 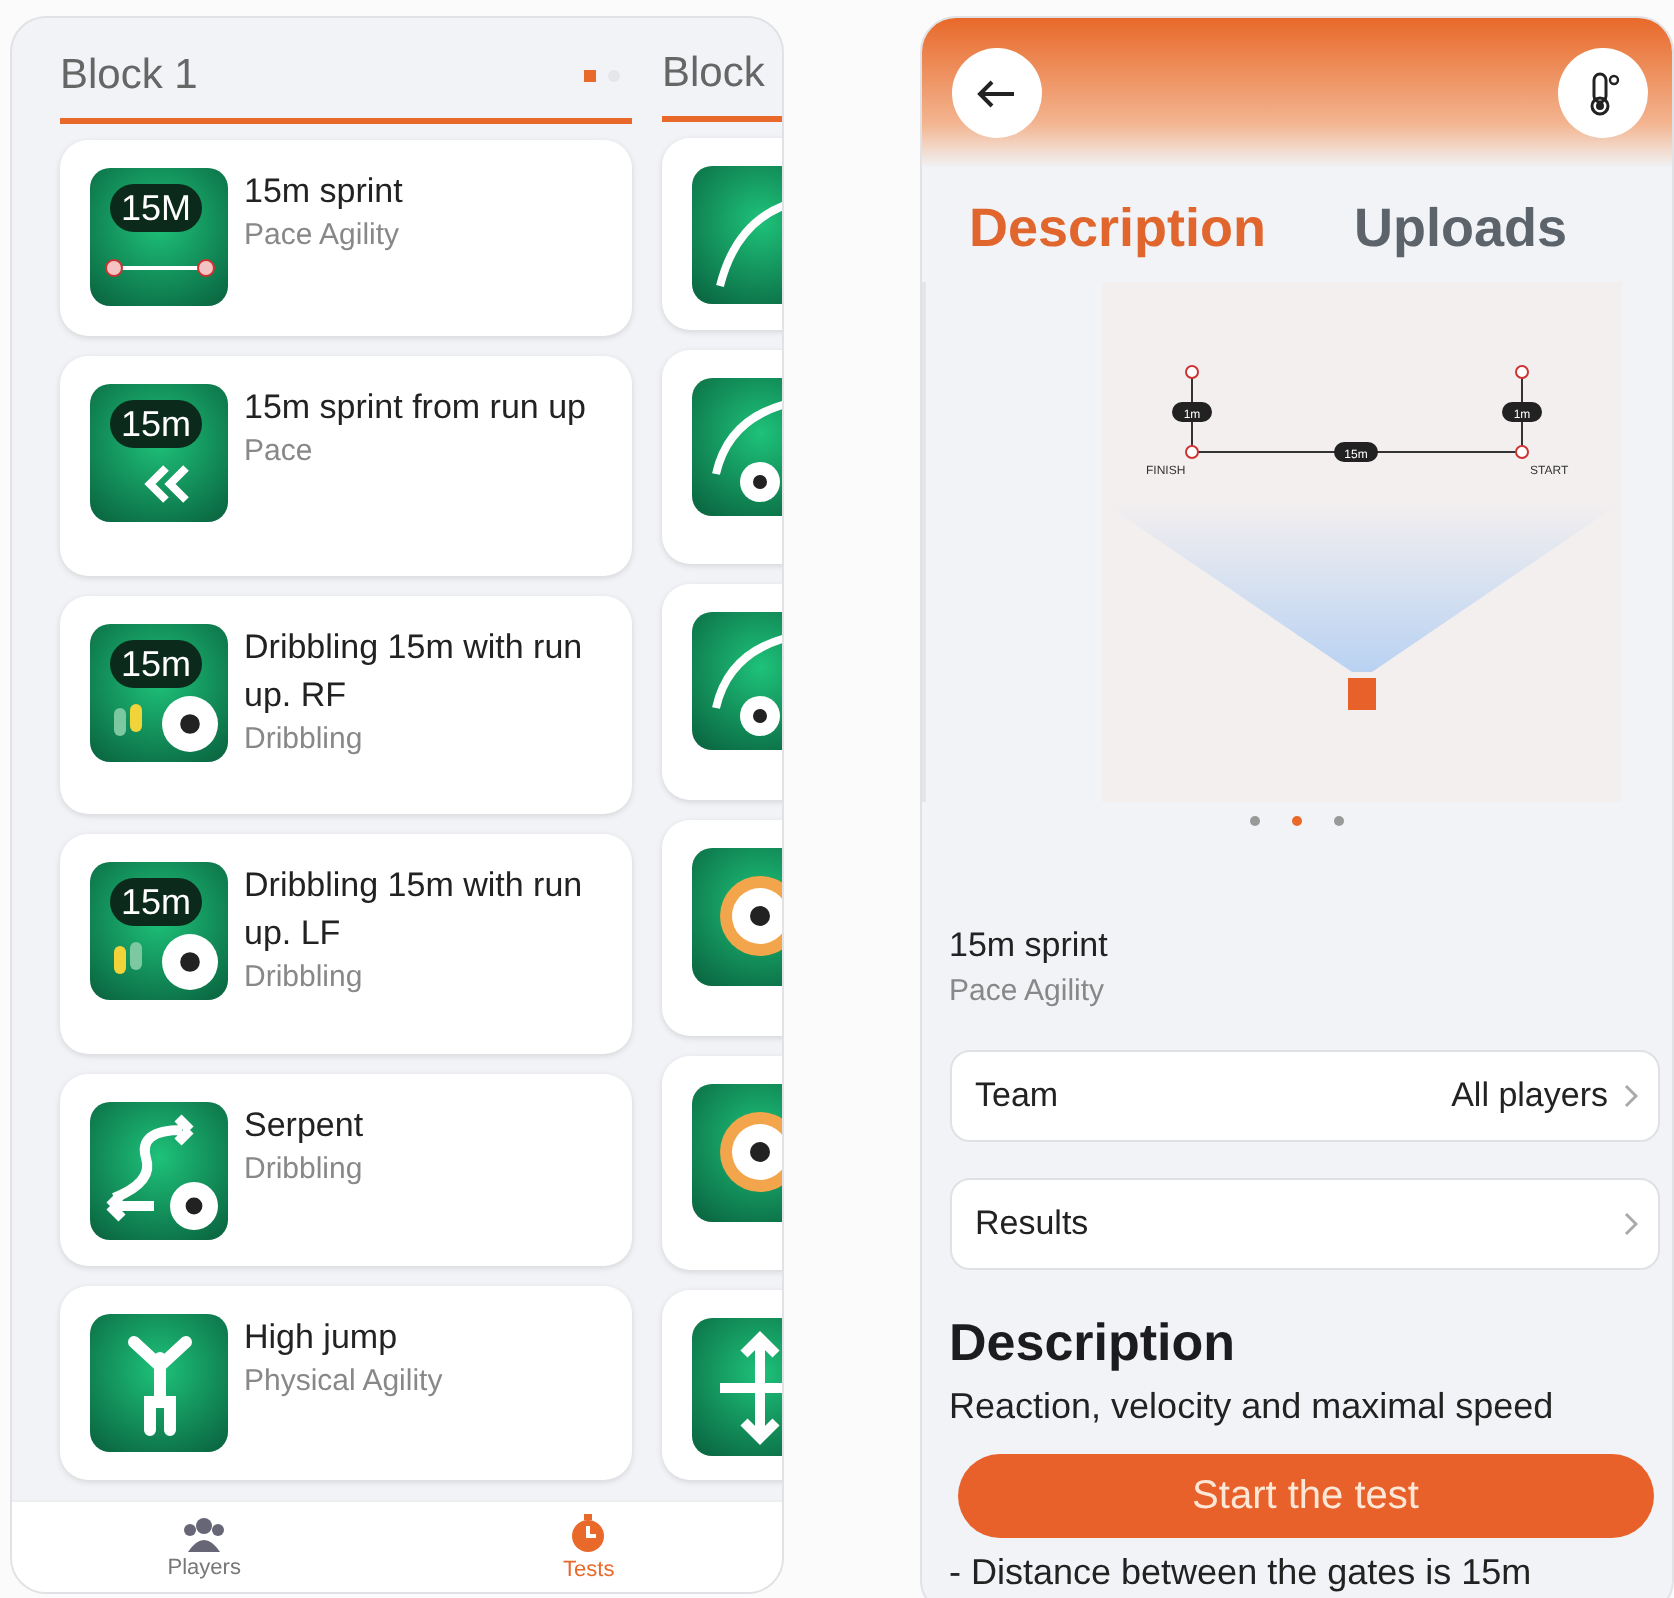 I want to click on back-button, so click(x=996, y=93).